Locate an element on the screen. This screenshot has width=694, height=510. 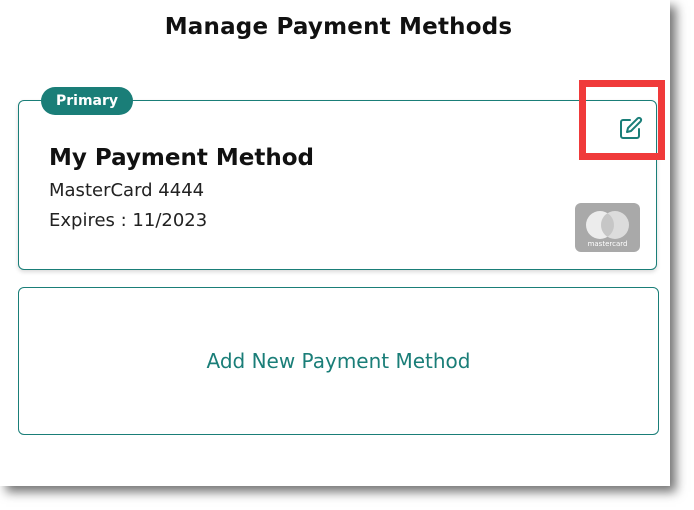
mastercard-logo-text: mastercard is located at coordinates (607, 244).